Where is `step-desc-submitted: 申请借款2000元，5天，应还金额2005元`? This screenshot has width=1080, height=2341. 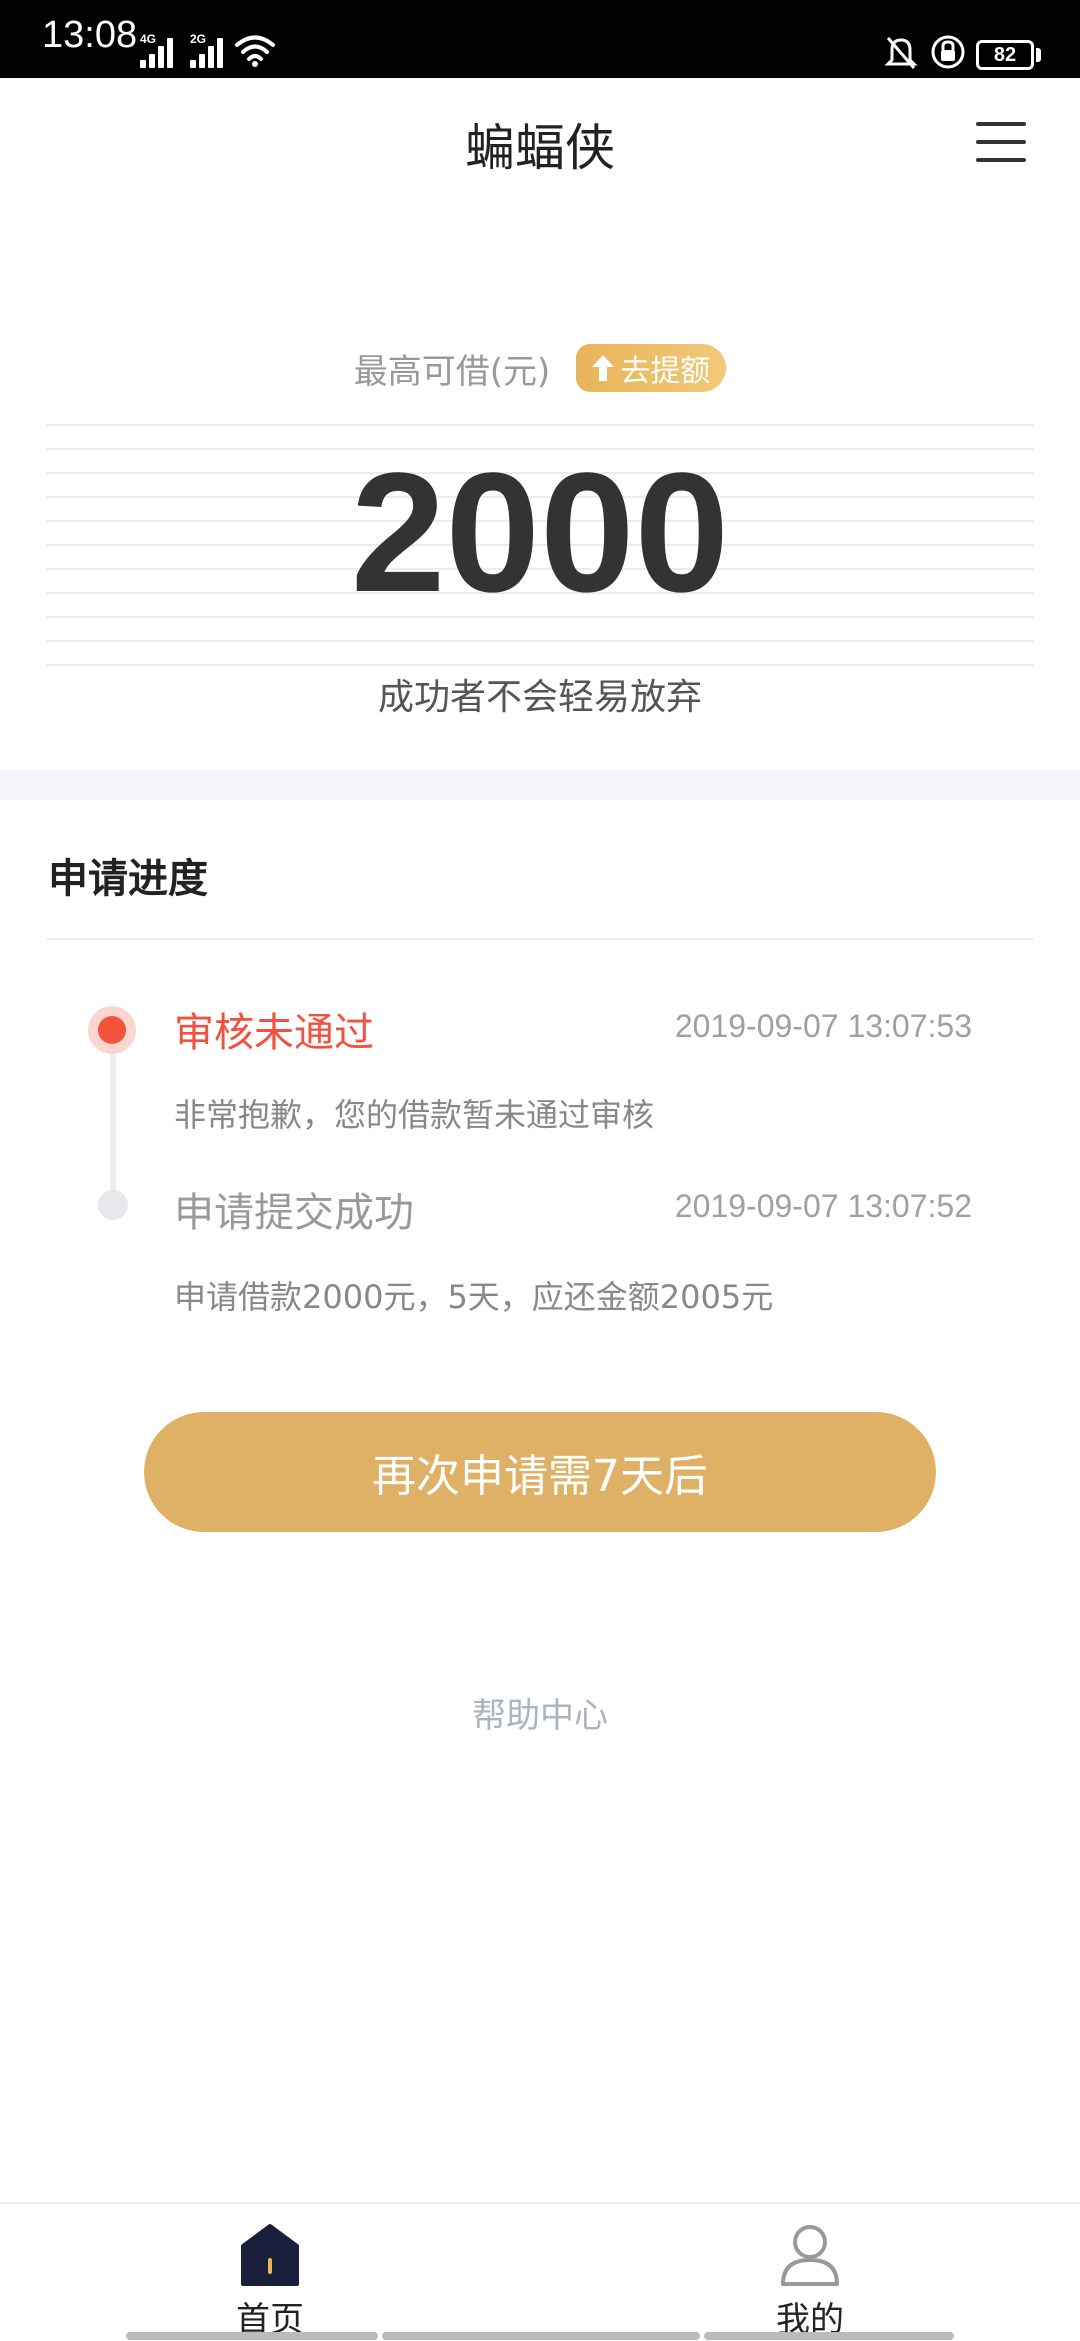 step-desc-submitted: 申请借款2000元，5天，应还金额2005元 is located at coordinates (474, 1297).